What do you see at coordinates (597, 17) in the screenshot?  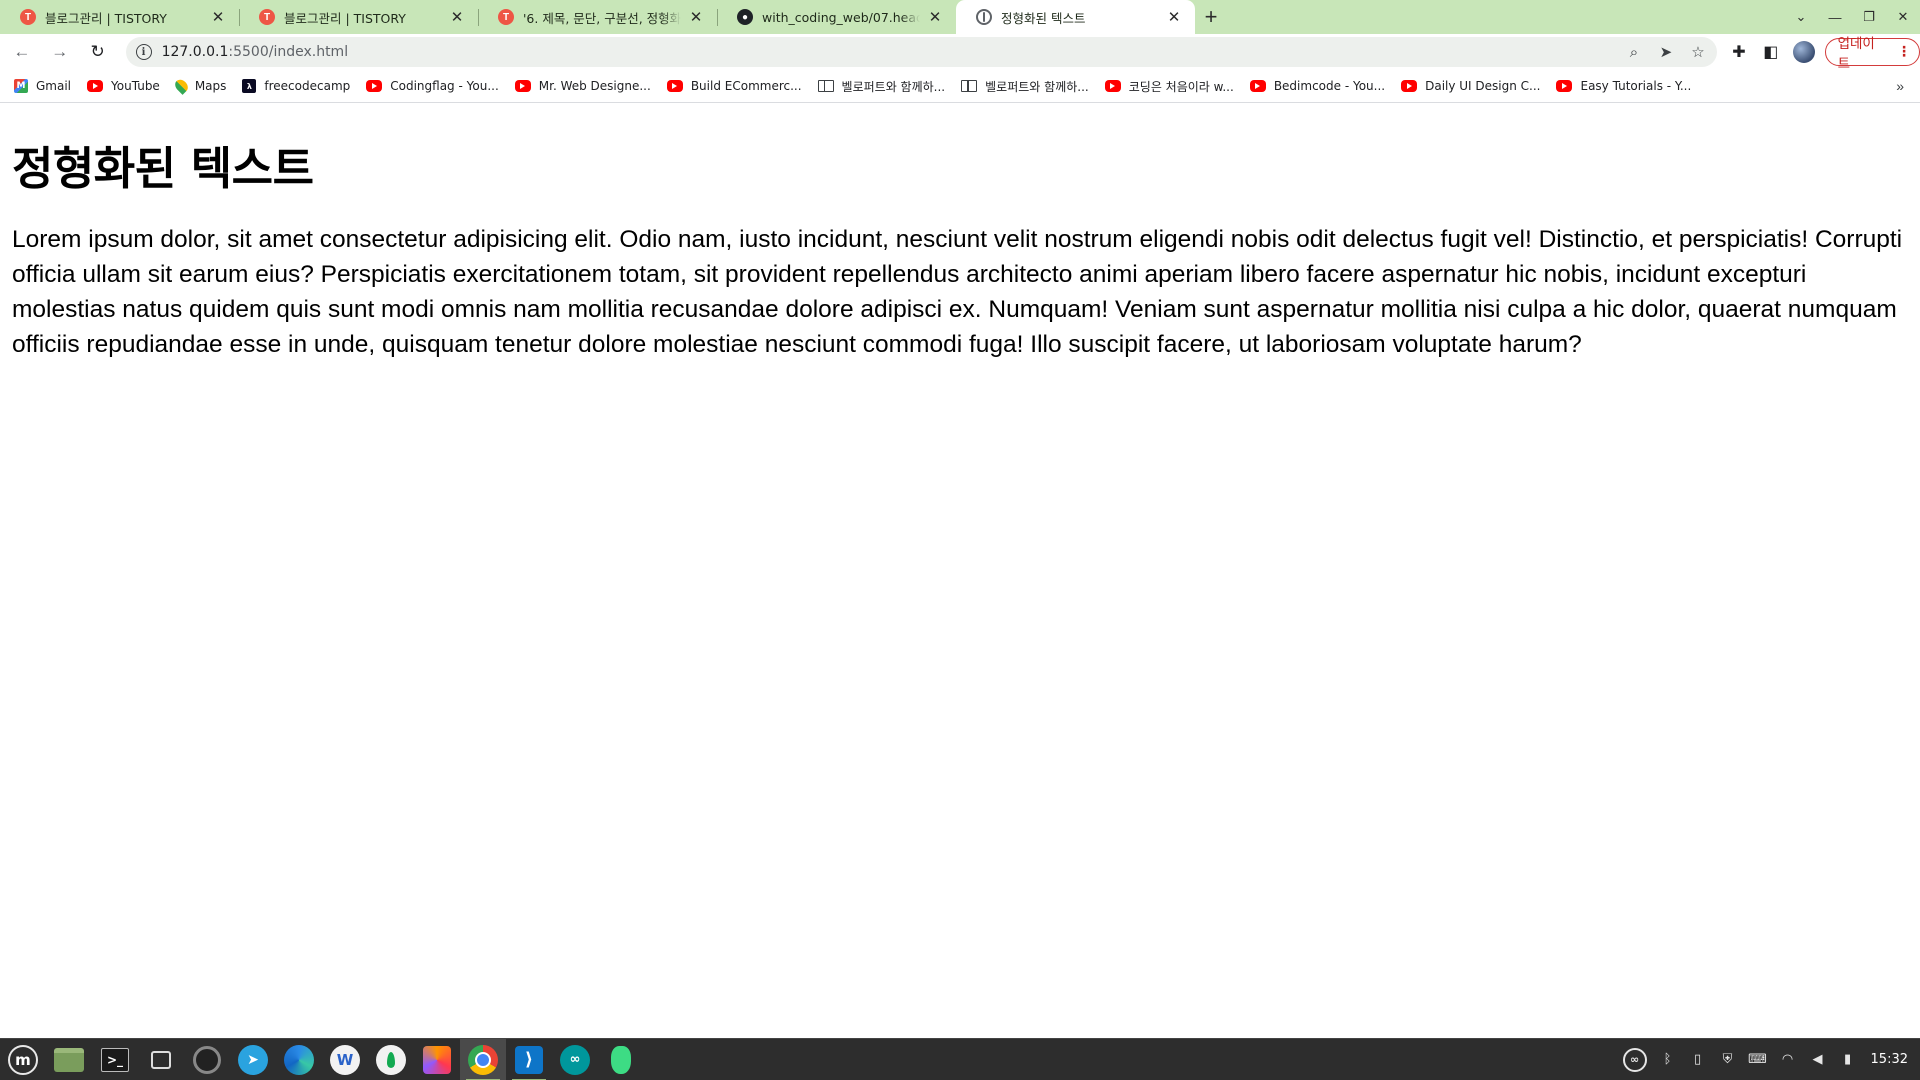 I see `tab-tistory-post: T '6. 제목, 문단, 구분선, 정형화된 텍 ✕` at bounding box center [597, 17].